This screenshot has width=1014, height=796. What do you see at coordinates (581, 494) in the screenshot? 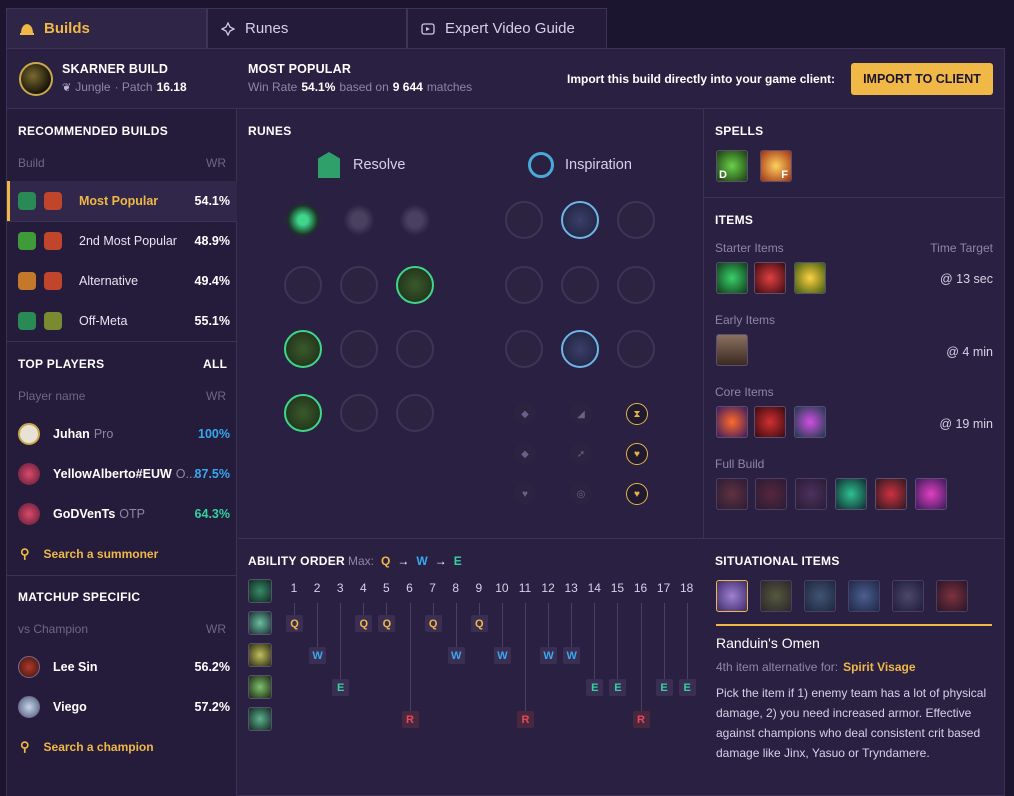
I see `shard-tenacity: ◎` at bounding box center [581, 494].